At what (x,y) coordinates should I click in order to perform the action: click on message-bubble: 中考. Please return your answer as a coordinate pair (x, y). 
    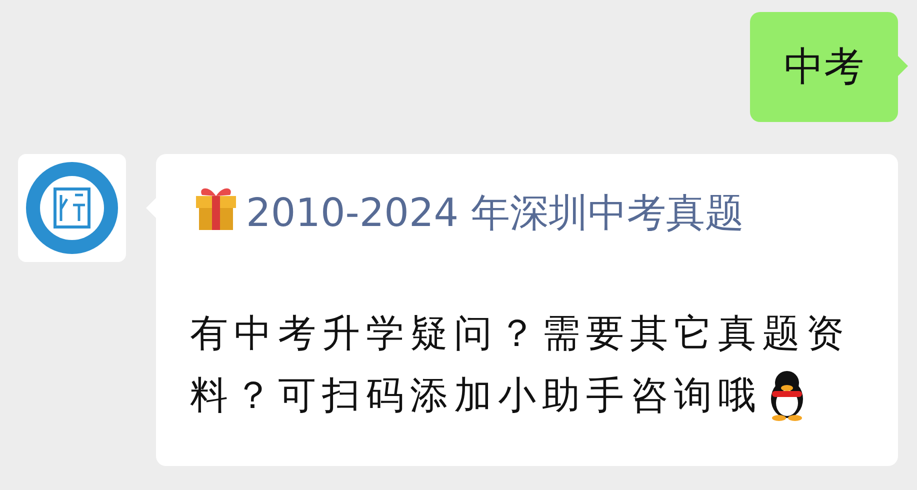
    Looking at the image, I should click on (824, 67).